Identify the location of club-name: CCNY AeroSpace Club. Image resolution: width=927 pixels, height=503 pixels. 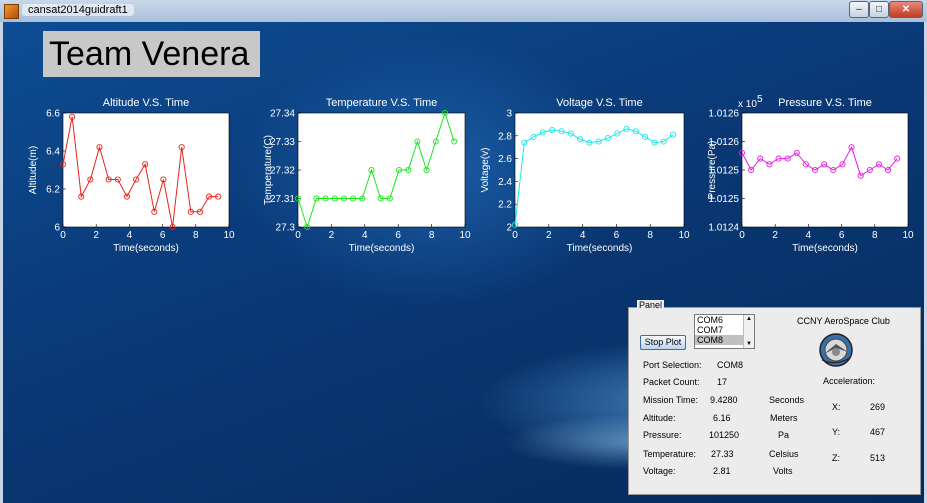
(843, 321).